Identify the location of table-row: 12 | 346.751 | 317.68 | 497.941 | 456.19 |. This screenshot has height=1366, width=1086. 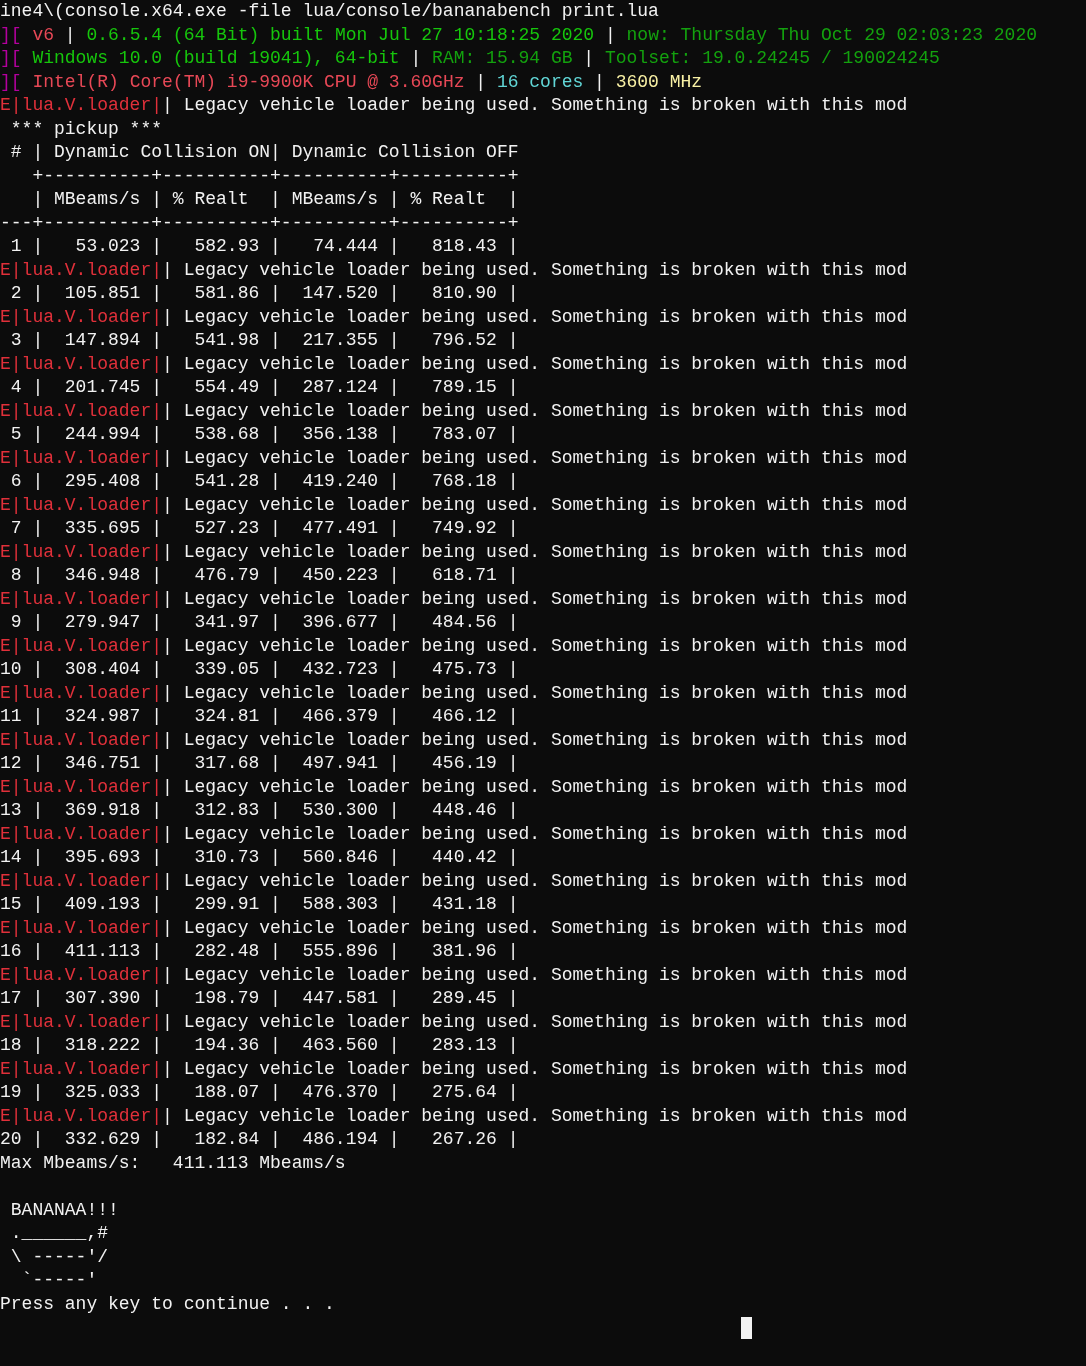
(259, 763).